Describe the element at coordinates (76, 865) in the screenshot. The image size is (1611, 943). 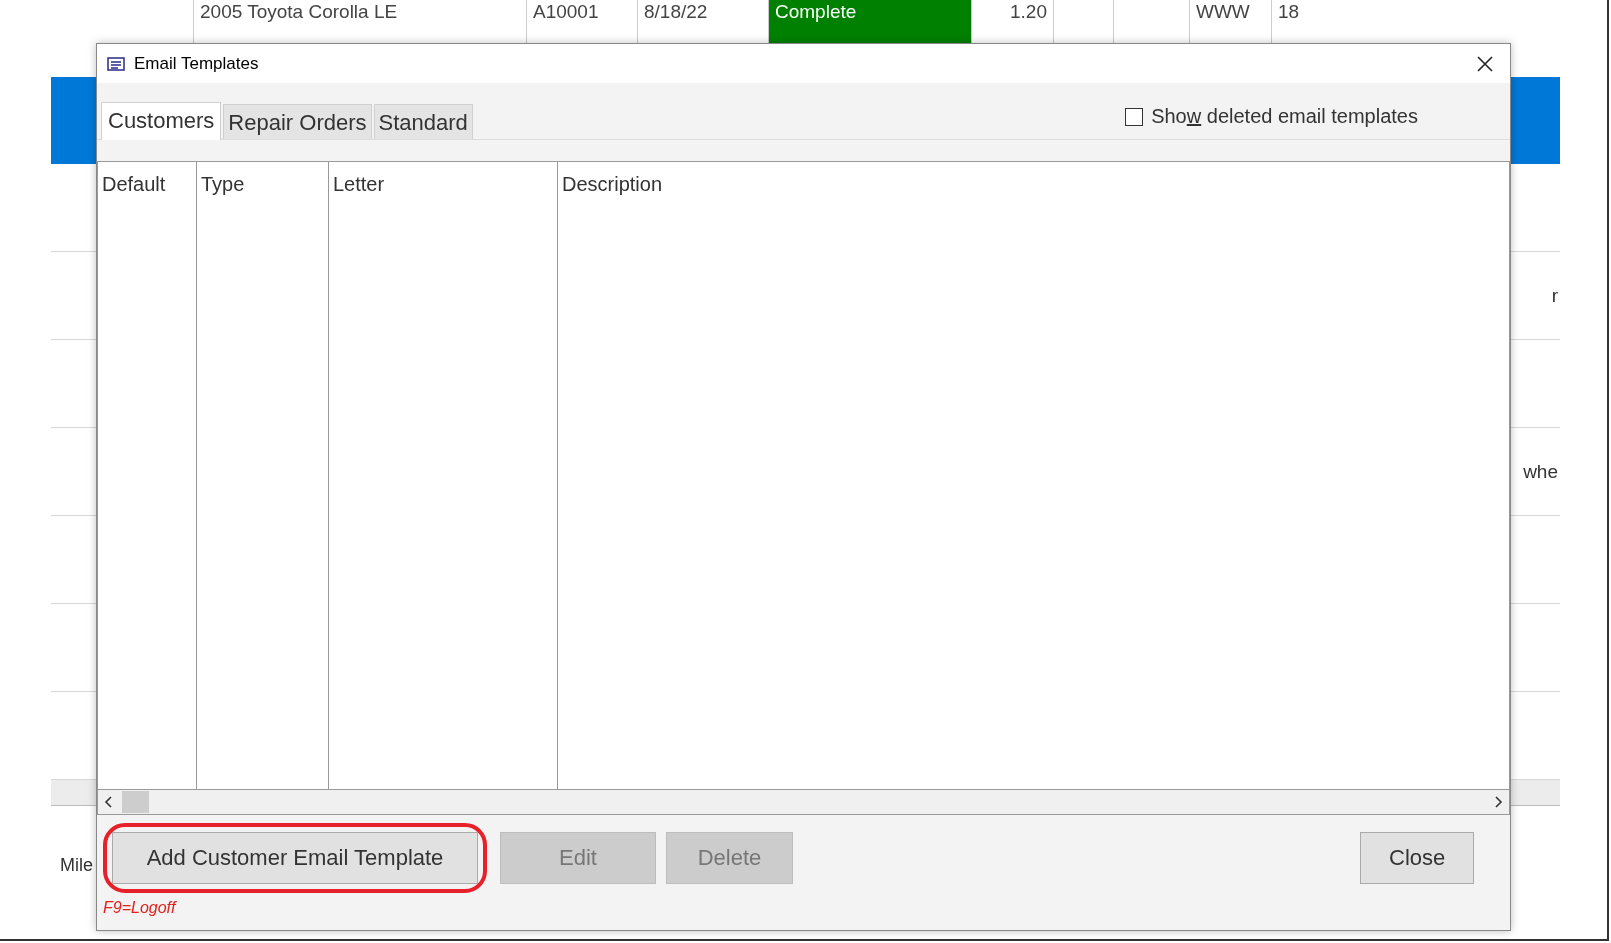
I see `field-label: Mile` at that location.